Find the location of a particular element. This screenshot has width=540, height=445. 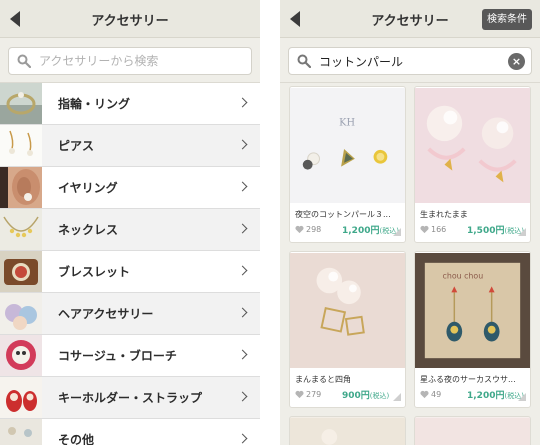

category-item-hair: ヘアアクセサリー is located at coordinates (130, 314).